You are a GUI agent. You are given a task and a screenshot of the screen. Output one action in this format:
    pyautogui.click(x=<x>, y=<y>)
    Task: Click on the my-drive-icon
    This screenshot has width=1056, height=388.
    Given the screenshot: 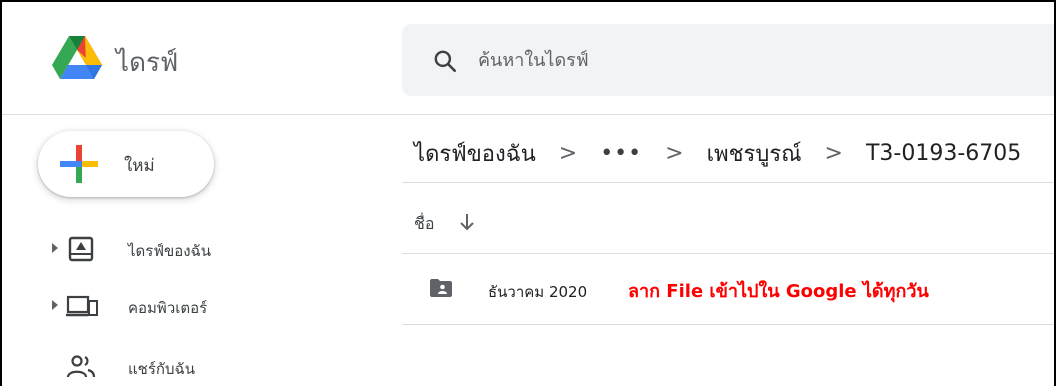 What is the action you would take?
    pyautogui.click(x=81, y=249)
    